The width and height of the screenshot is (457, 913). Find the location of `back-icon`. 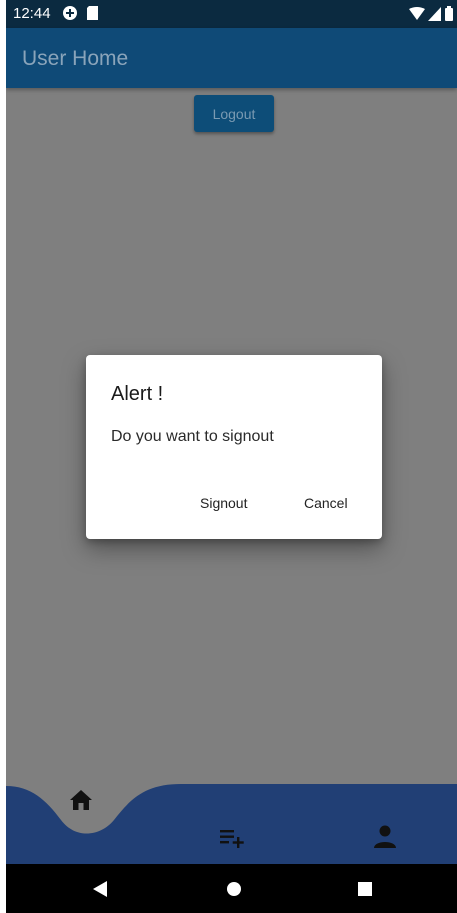

back-icon is located at coordinates (100, 891).